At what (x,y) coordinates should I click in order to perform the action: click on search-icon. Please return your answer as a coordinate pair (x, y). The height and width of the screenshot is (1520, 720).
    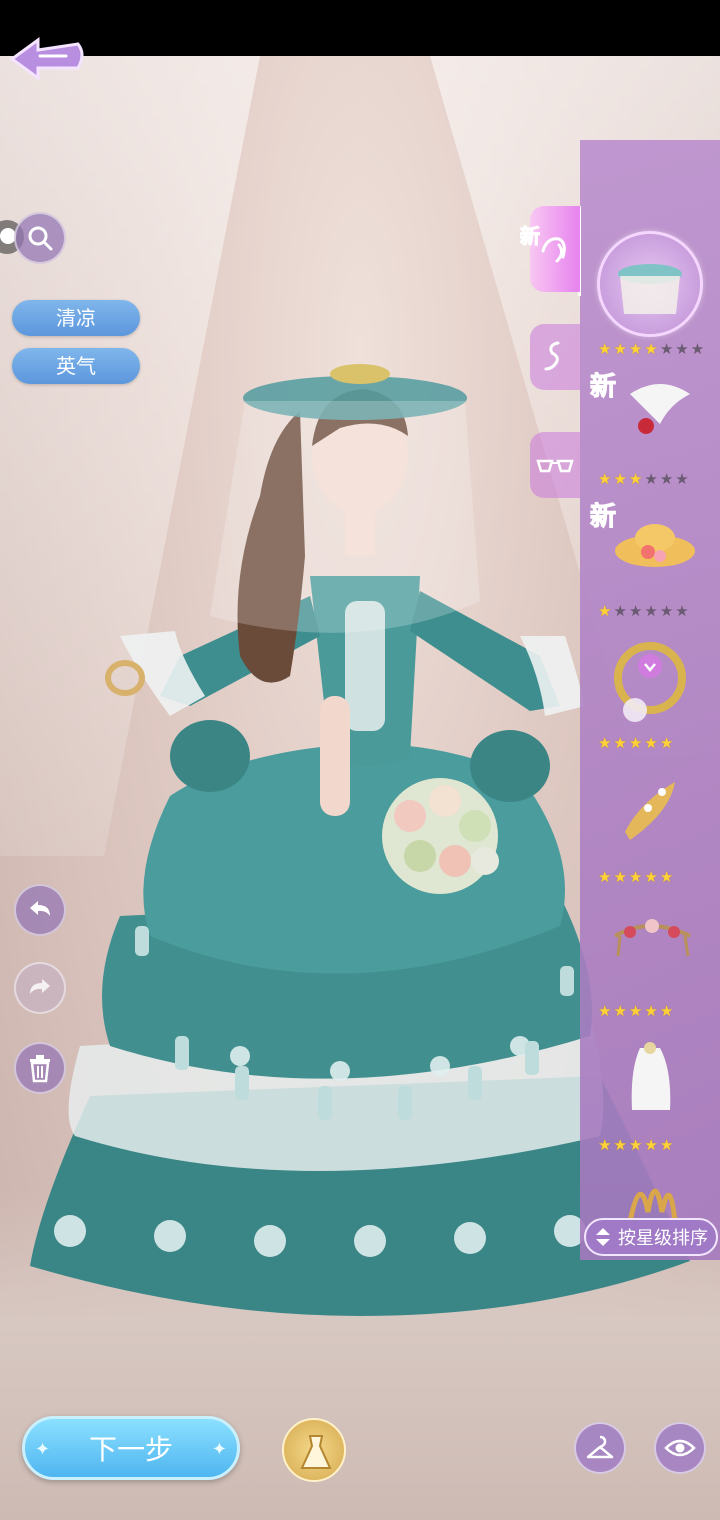
    Looking at the image, I should click on (40, 238).